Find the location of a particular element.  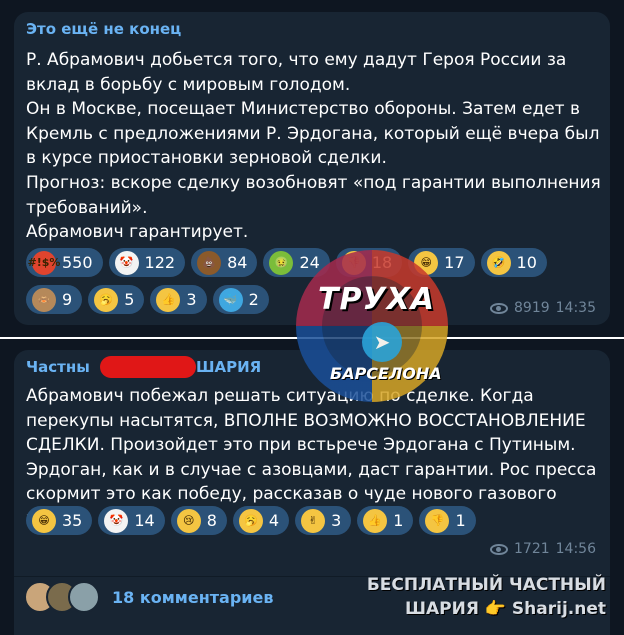

view-count: 1721 is located at coordinates (532, 549).